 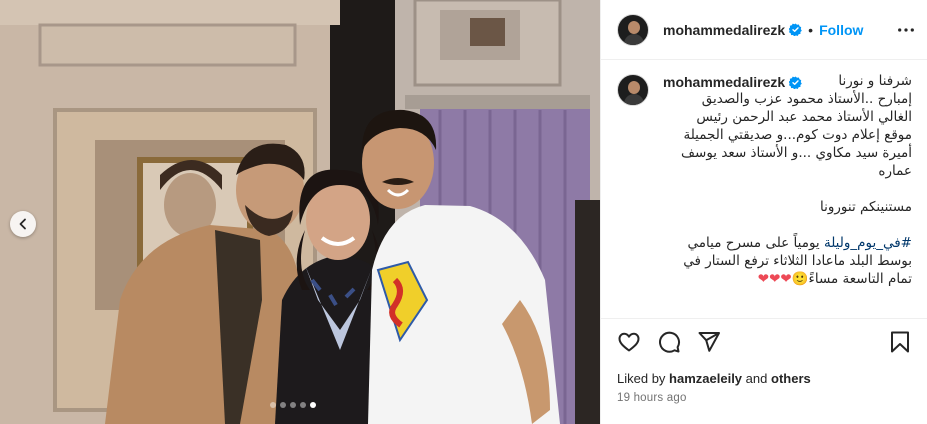 I want to click on follow-button: Follow, so click(x=841, y=30).